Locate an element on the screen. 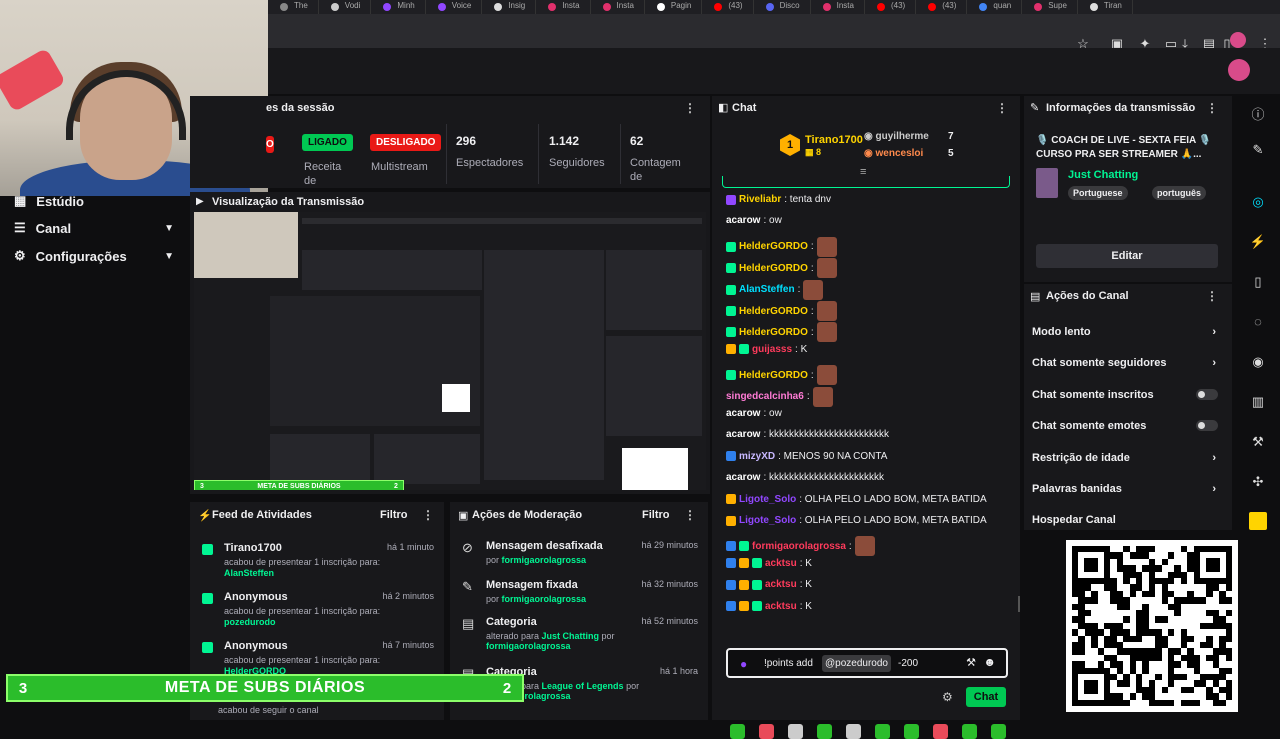 This screenshot has height=739, width=1280. chat-message: guijasss: K is located at coordinates (766, 349).